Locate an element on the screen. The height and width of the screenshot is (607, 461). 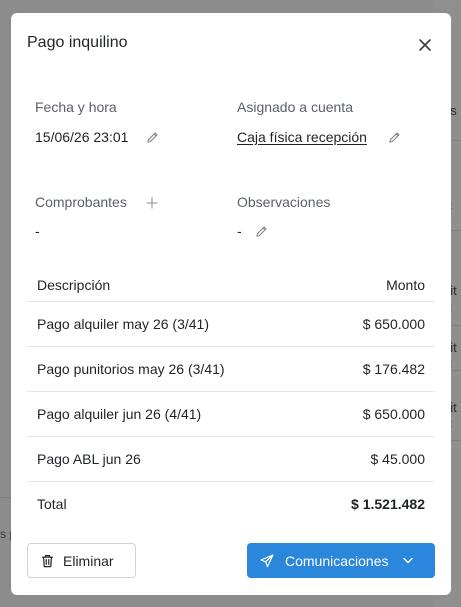
edit-account-pencil-icon is located at coordinates (394, 137).